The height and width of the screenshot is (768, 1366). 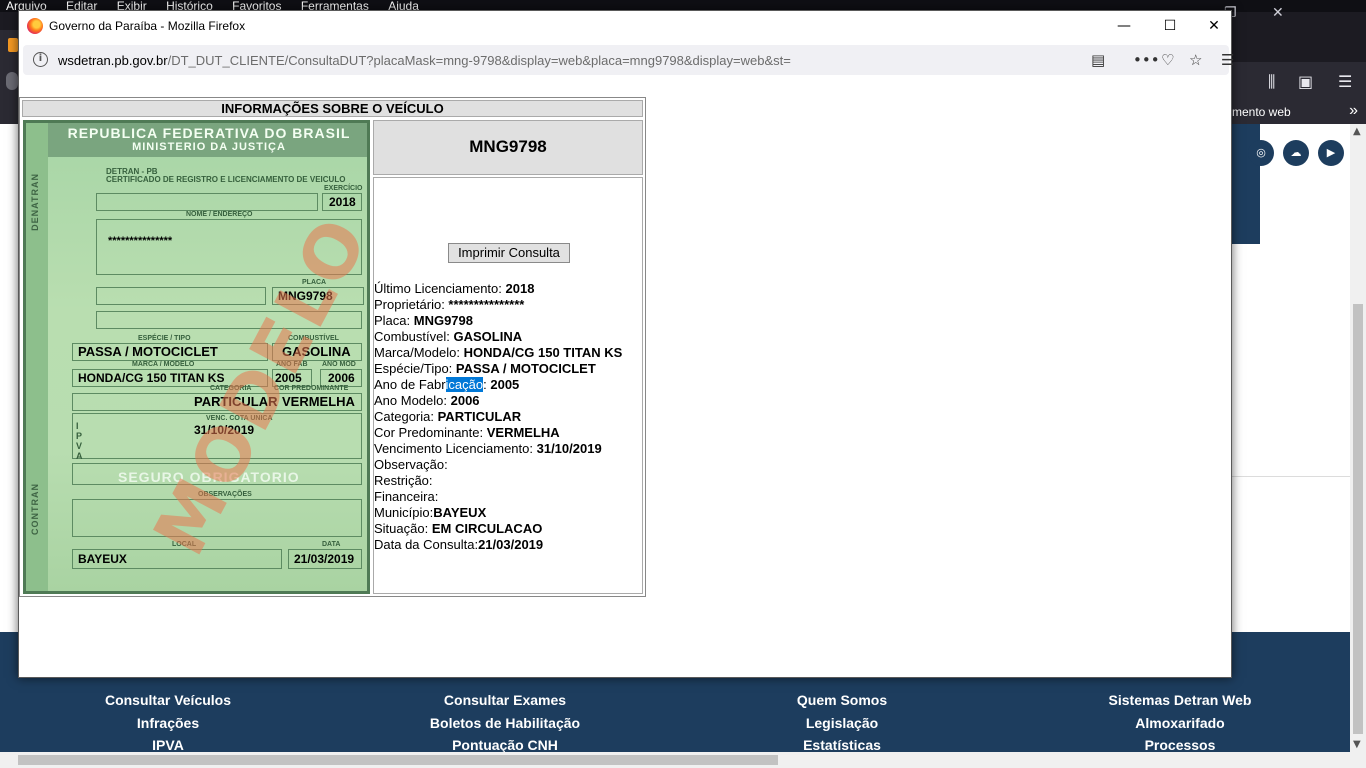 I want to click on window-title: Governo da Paraíba - Mozilla Firefox, so click(x=147, y=26).